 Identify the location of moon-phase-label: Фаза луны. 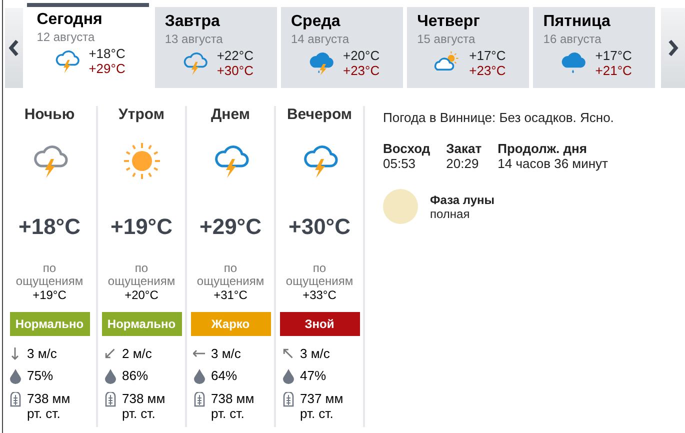
(462, 200).